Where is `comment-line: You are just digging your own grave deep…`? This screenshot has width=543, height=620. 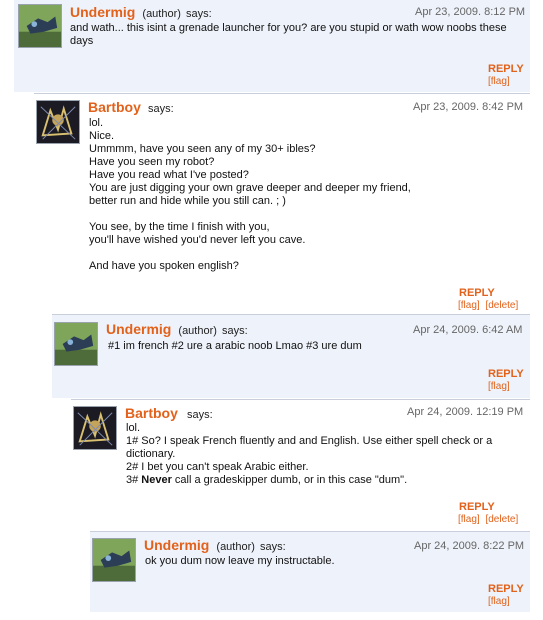
comment-line: You are just digging your own grave deep… is located at coordinates (250, 188).